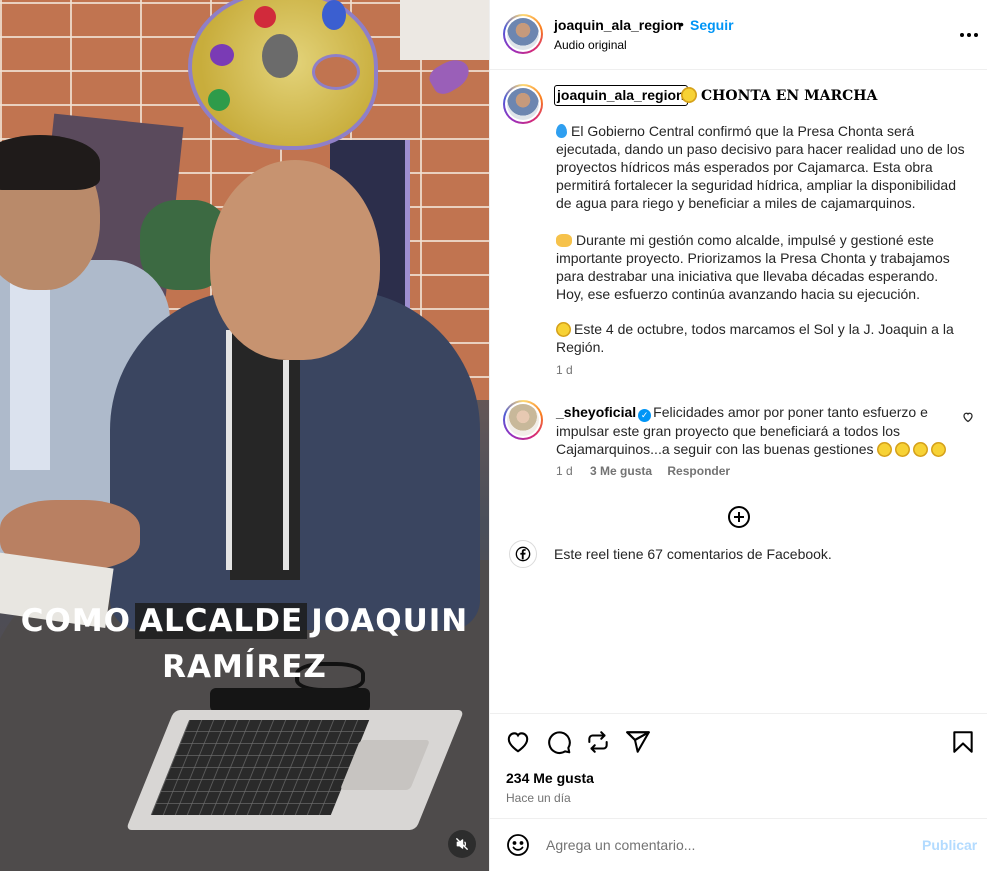 The width and height of the screenshot is (987, 871). What do you see at coordinates (738, 765) in the screenshot?
I see `action-bar: 234 Me gusta Hace un día` at bounding box center [738, 765].